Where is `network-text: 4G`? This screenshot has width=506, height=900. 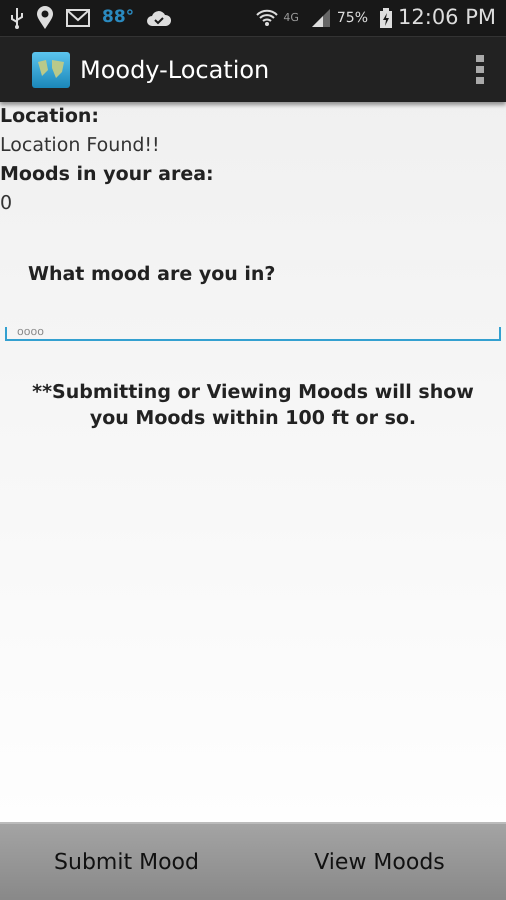 network-text: 4G is located at coordinates (291, 18).